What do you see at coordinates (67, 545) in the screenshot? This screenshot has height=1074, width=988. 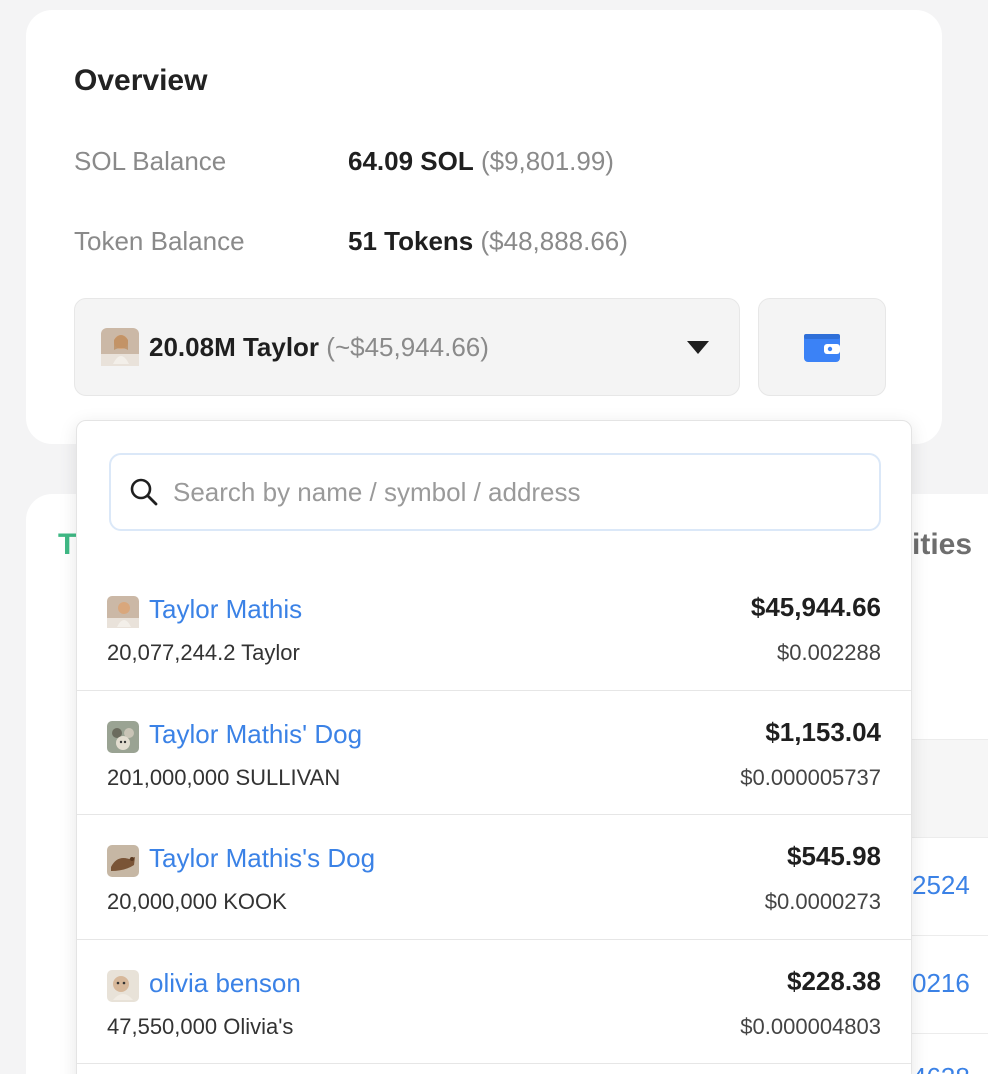 I see `tab-tokens-partial: T` at bounding box center [67, 545].